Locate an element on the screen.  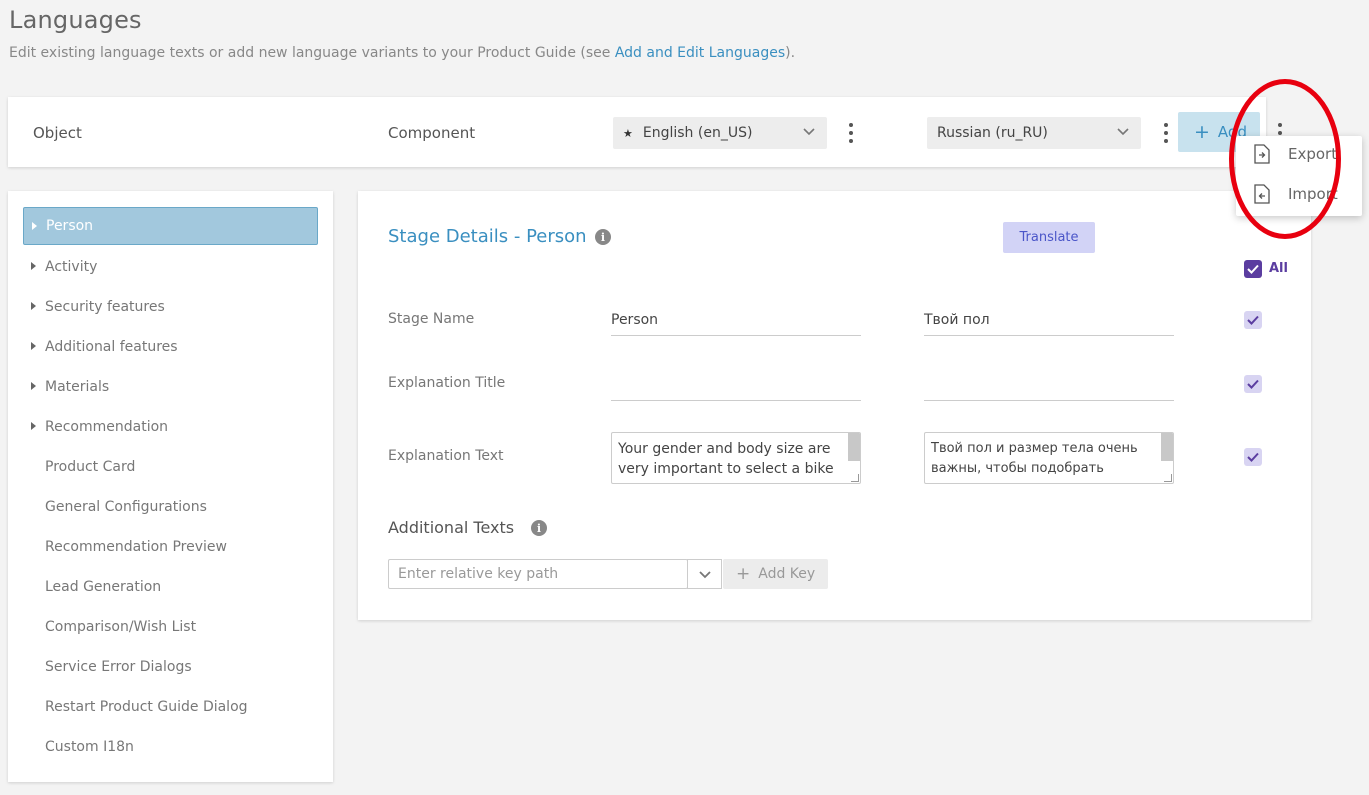
explanation-text-label: Explanation Text is located at coordinates (446, 456).